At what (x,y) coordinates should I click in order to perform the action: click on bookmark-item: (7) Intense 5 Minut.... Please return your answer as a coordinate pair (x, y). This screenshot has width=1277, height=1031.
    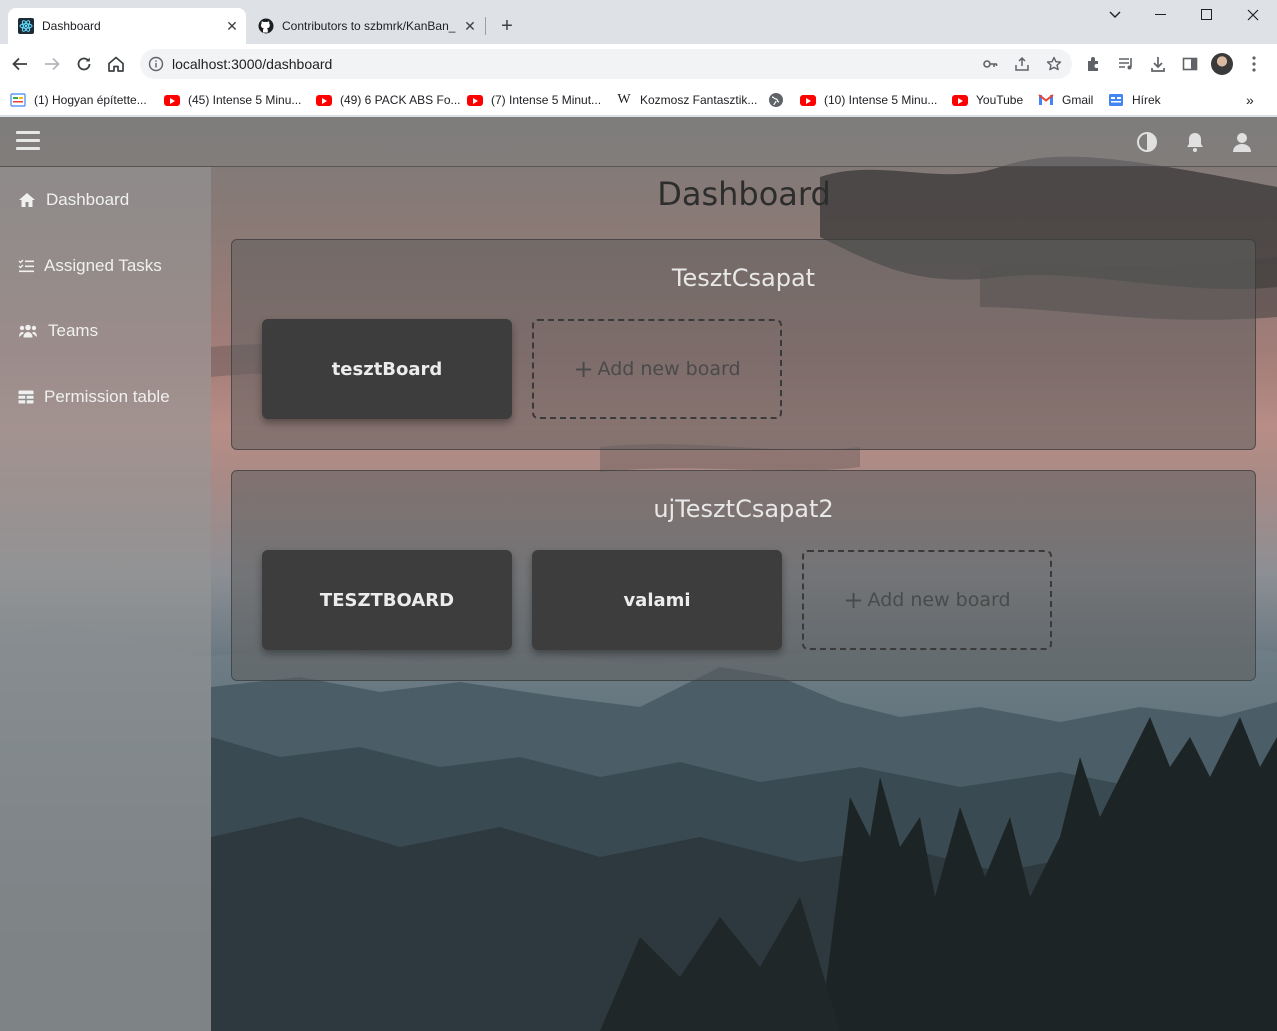
    Looking at the image, I should click on (534, 100).